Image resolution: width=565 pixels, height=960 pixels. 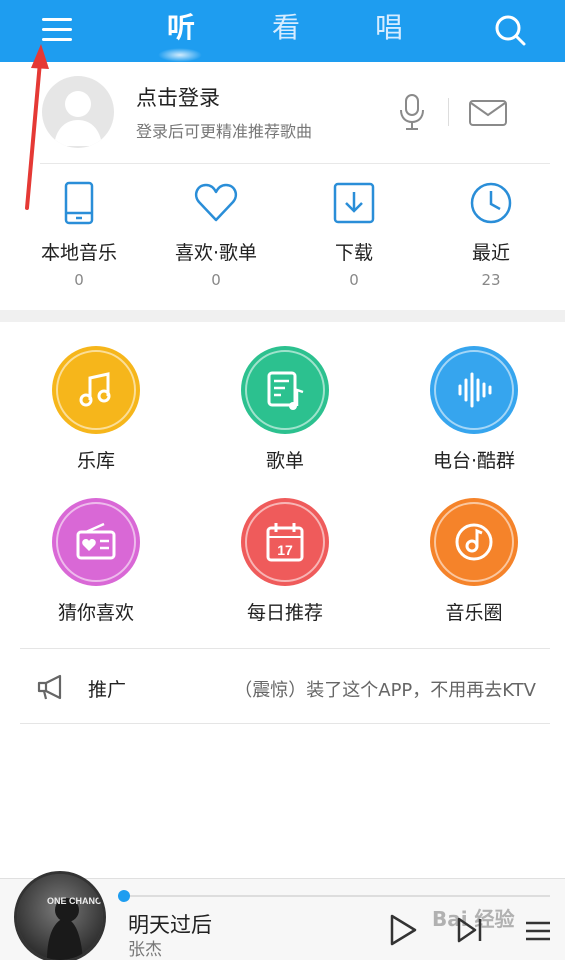 I want to click on music-circle-badge, so click(x=474, y=542).